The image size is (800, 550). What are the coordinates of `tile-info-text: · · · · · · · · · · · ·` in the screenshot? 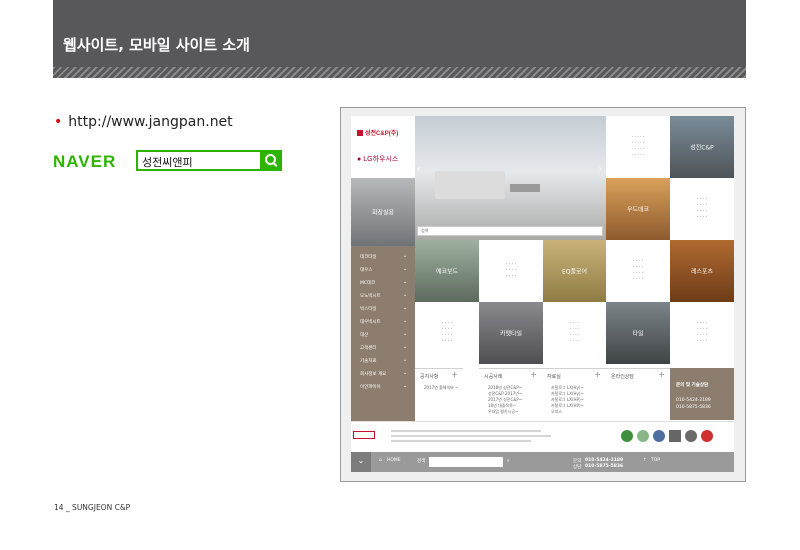 It's located at (510, 270).